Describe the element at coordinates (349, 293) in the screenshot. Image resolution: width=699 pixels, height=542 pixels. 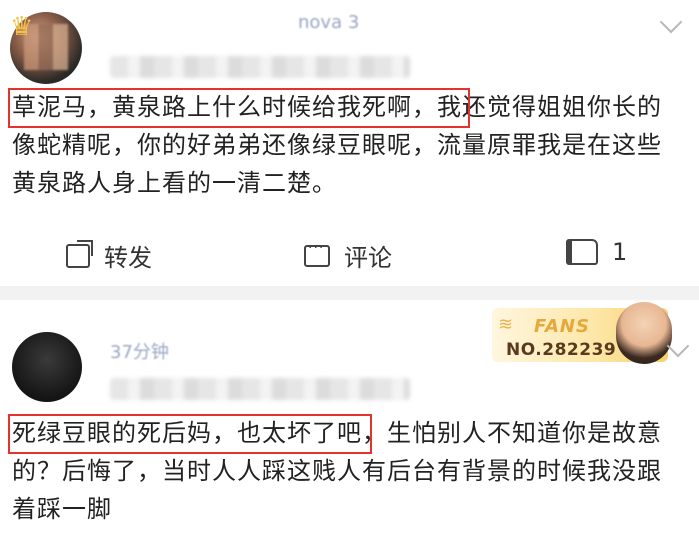
I see `post-divider` at that location.